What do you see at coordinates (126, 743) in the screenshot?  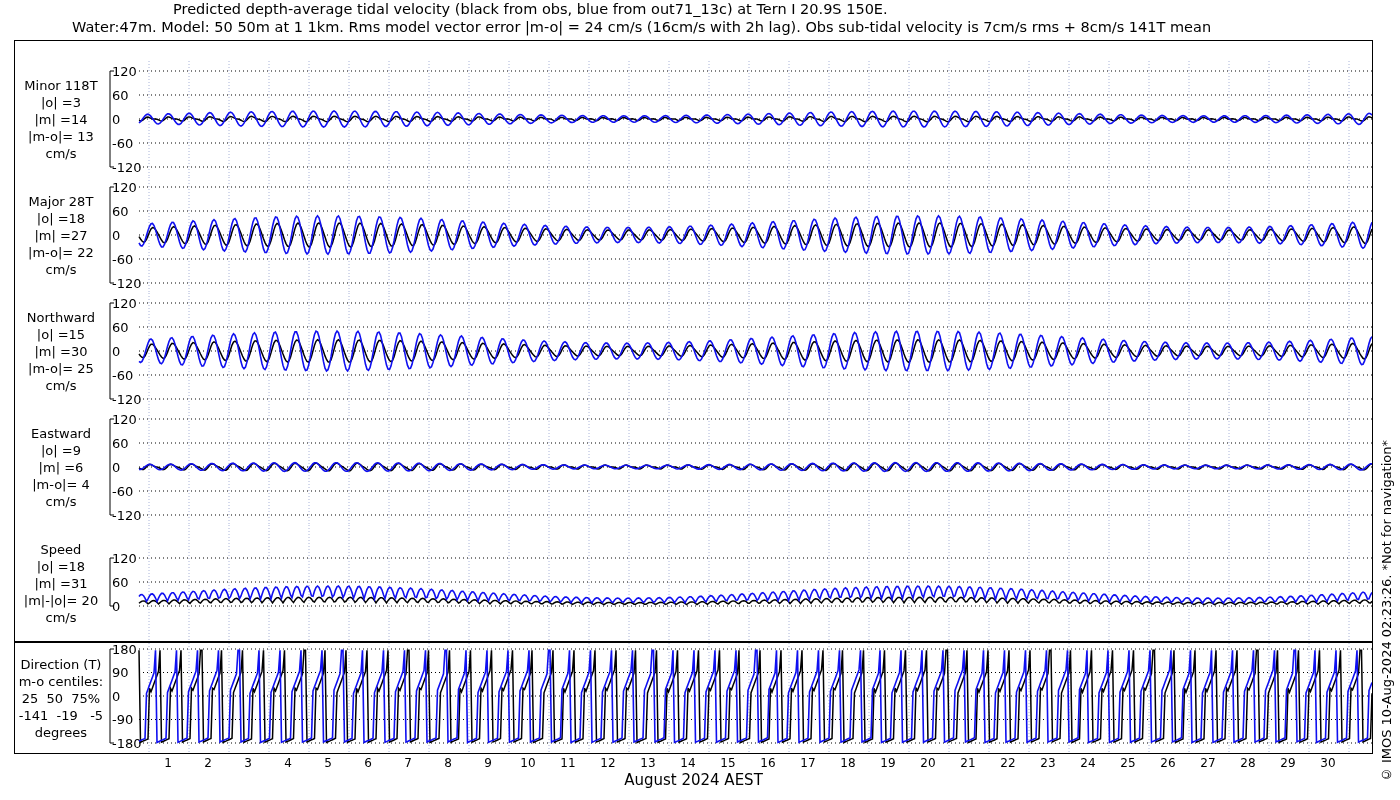 I see `axis-tick-label: -180` at bounding box center [126, 743].